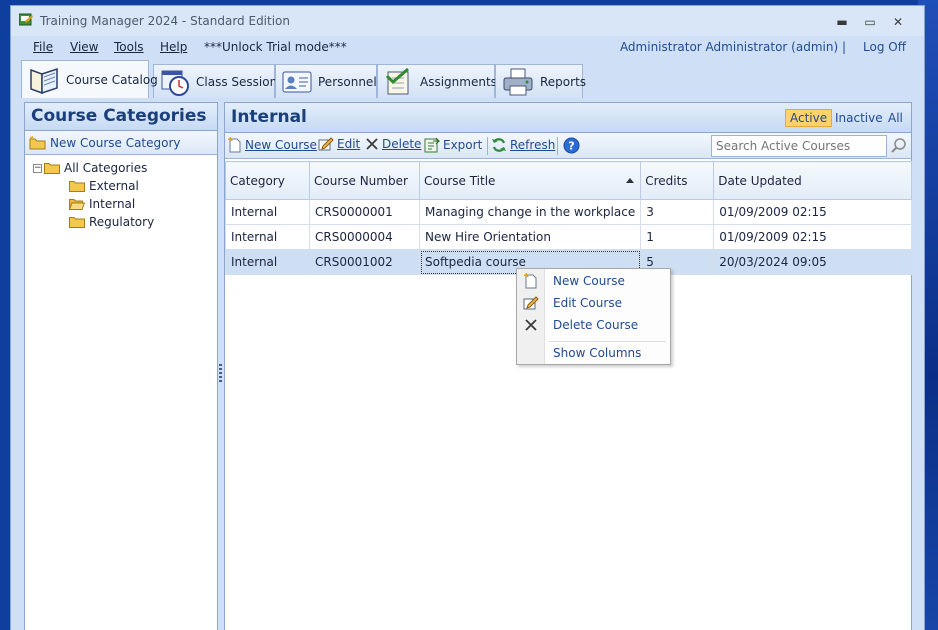 Image resolution: width=938 pixels, height=630 pixels. I want to click on app-icon, so click(26, 19).